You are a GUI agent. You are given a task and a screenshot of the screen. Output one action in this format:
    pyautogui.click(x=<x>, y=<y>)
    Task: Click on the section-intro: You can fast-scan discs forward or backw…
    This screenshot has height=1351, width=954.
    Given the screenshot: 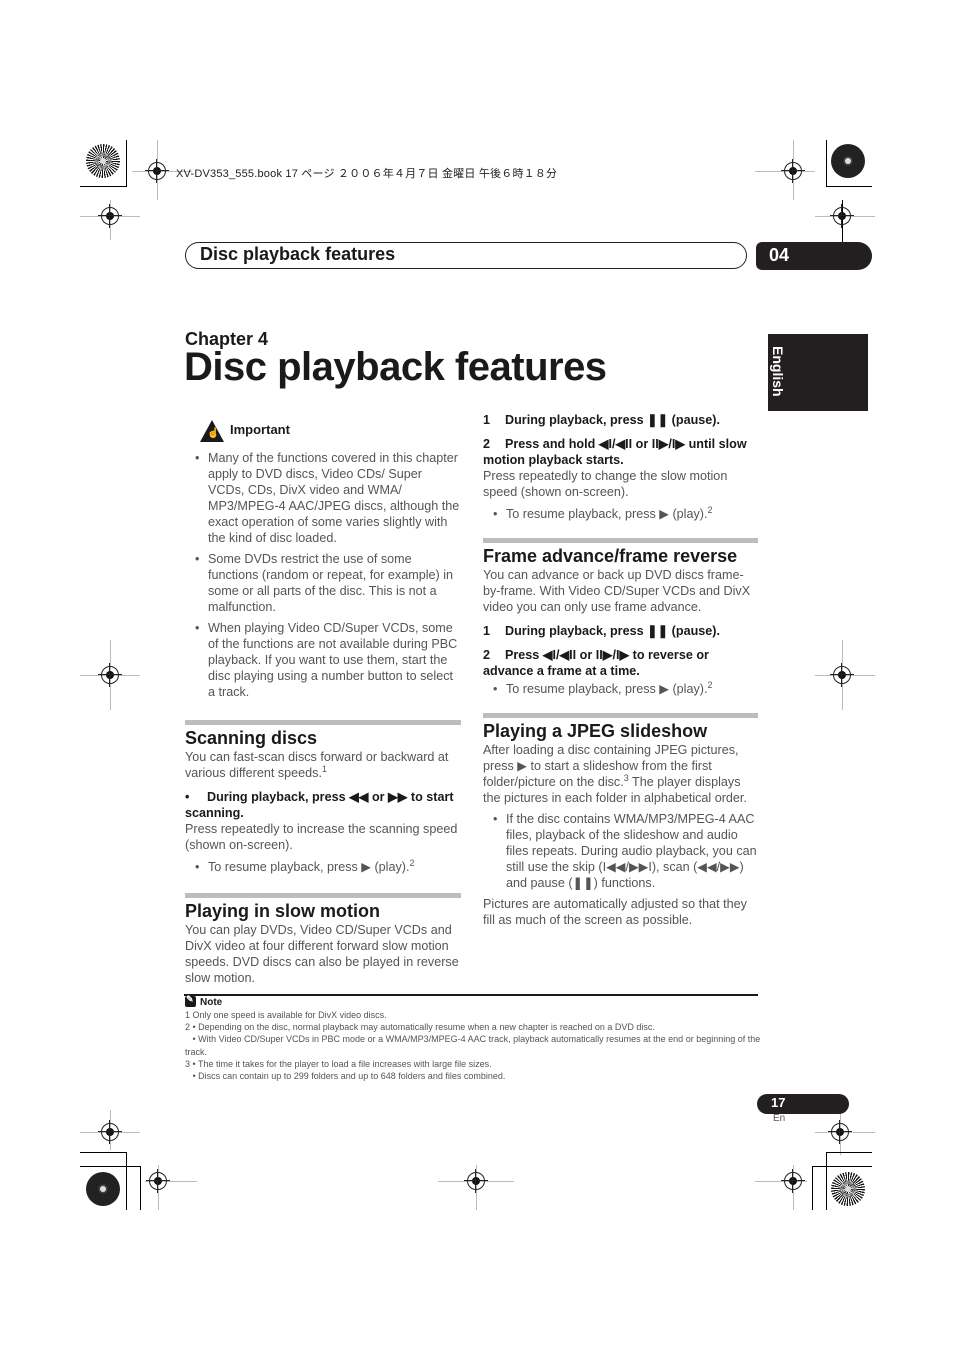 What is the action you would take?
    pyautogui.click(x=323, y=765)
    